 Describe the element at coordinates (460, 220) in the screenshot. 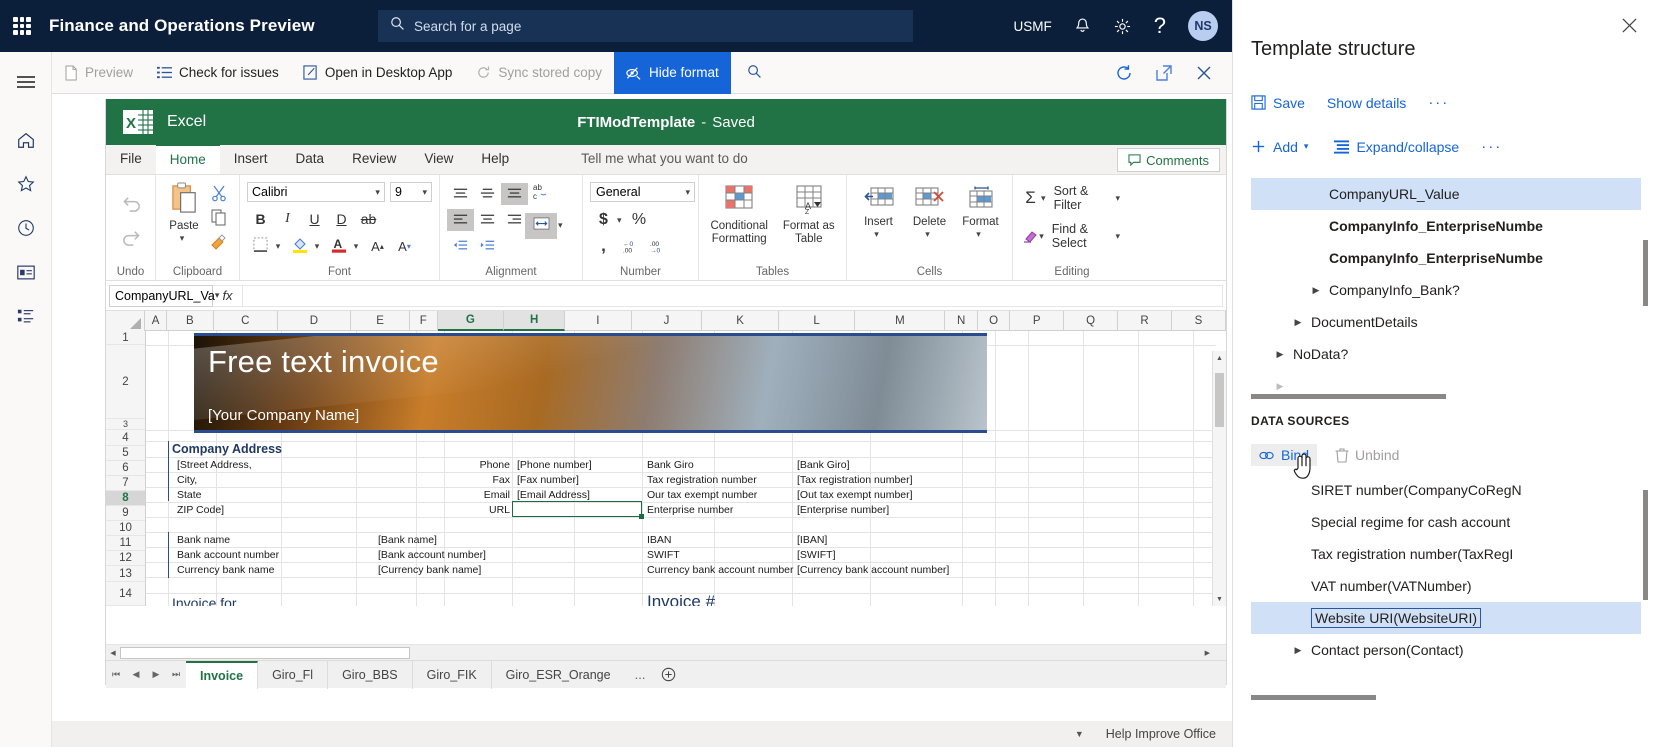

I see `align-left-button` at that location.